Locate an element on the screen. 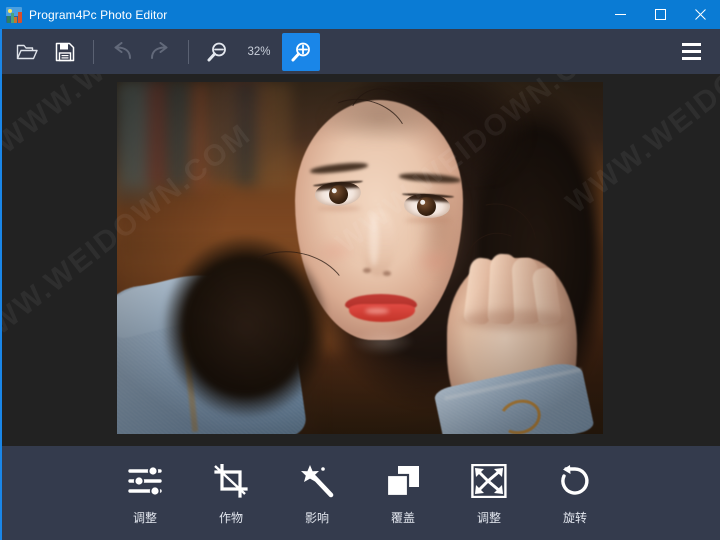 This screenshot has width=720, height=540. zoom-in-button is located at coordinates (301, 51).